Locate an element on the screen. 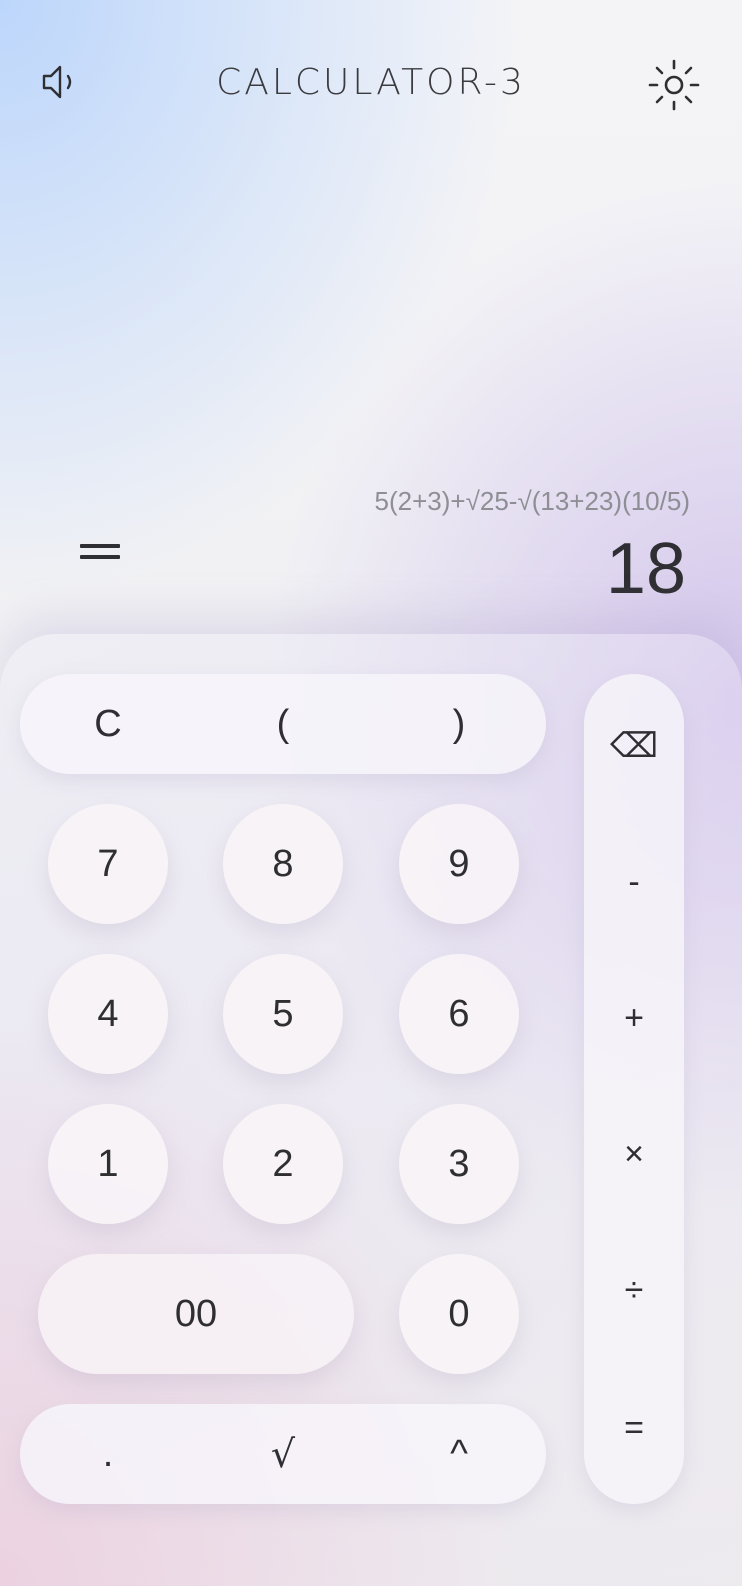  decimal-button: . is located at coordinates (108, 1454).